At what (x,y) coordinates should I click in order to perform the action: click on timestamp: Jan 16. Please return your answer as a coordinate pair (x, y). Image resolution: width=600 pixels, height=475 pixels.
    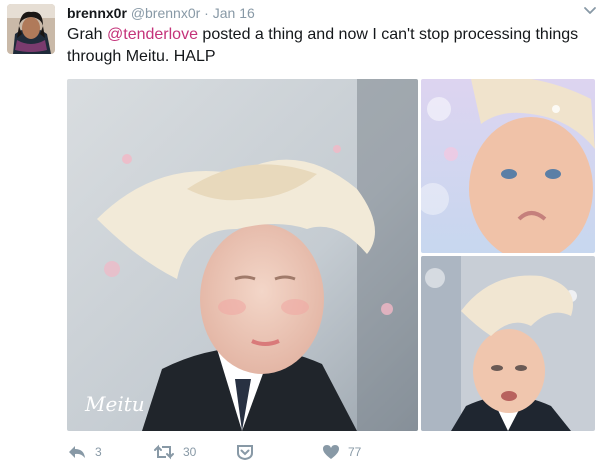
    Looking at the image, I should click on (234, 13).